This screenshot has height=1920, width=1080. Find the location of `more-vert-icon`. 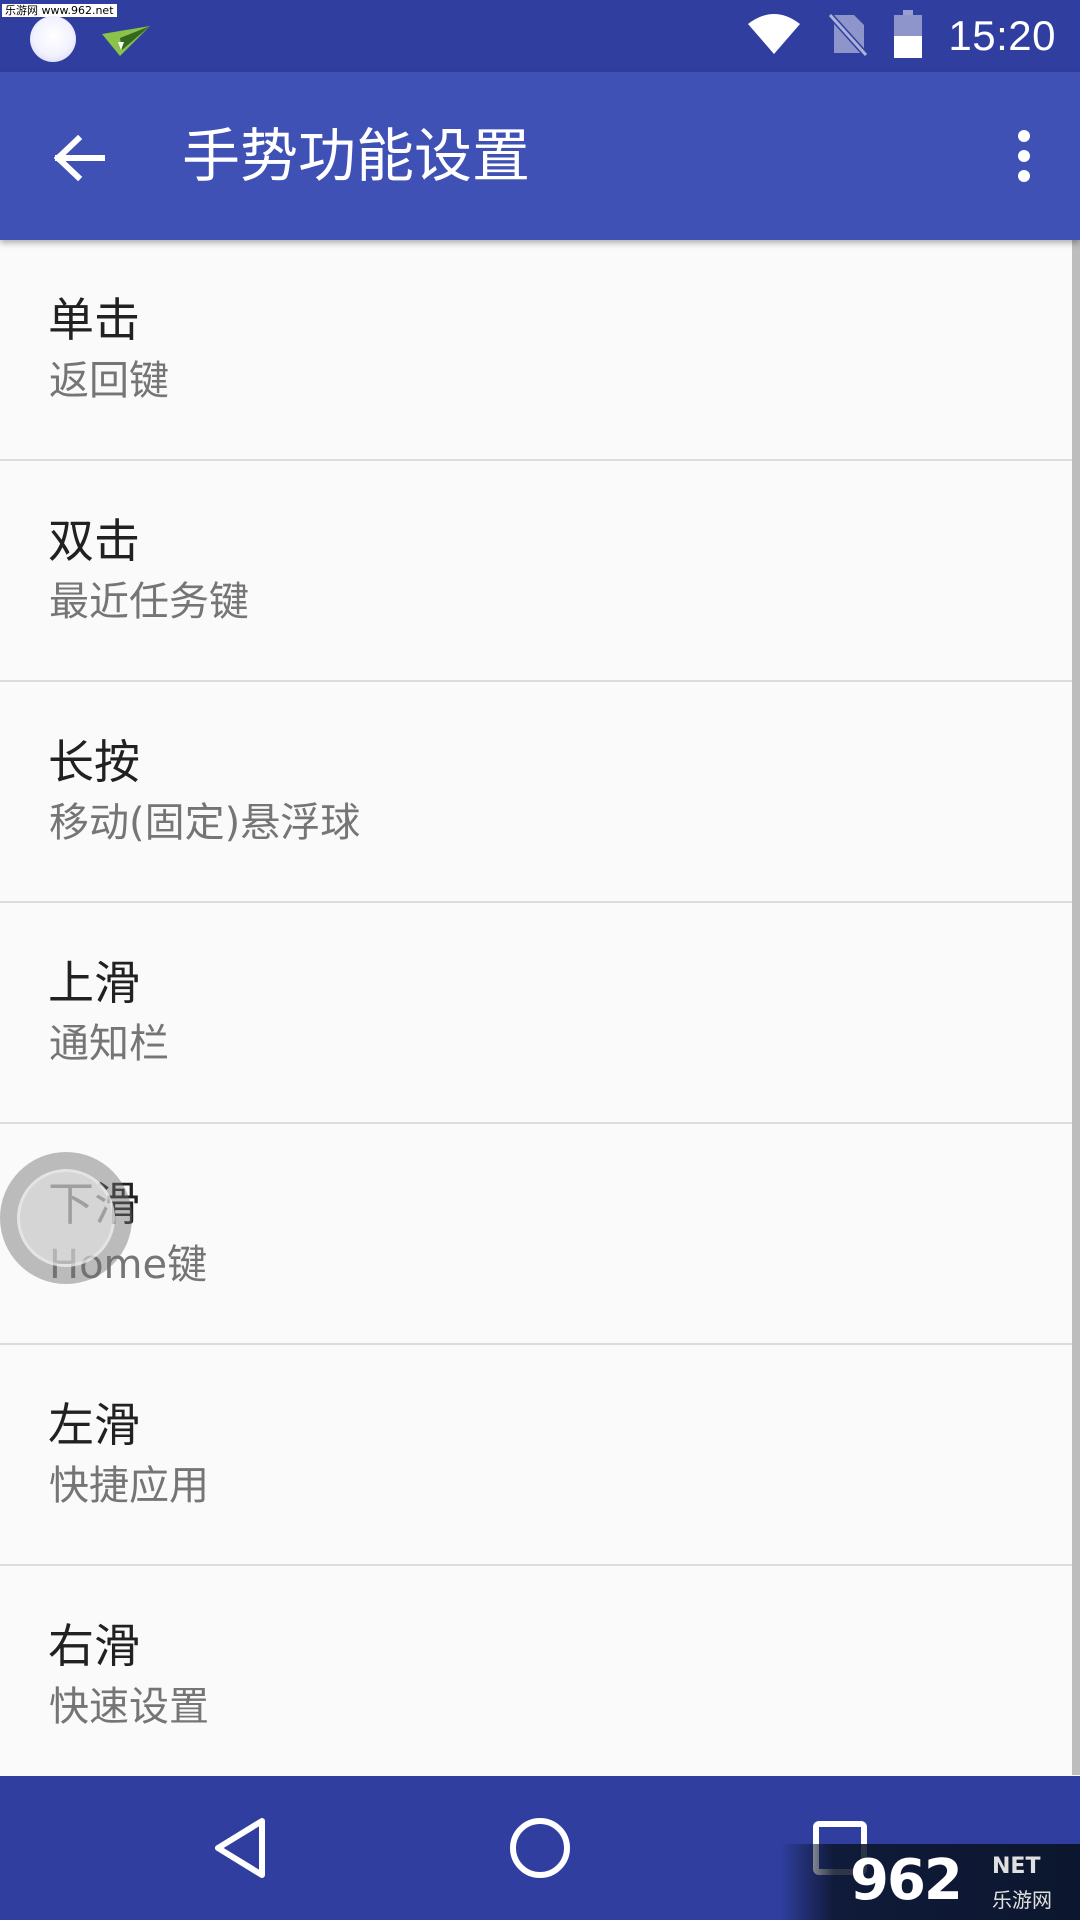

more-vert-icon is located at coordinates (1024, 156).